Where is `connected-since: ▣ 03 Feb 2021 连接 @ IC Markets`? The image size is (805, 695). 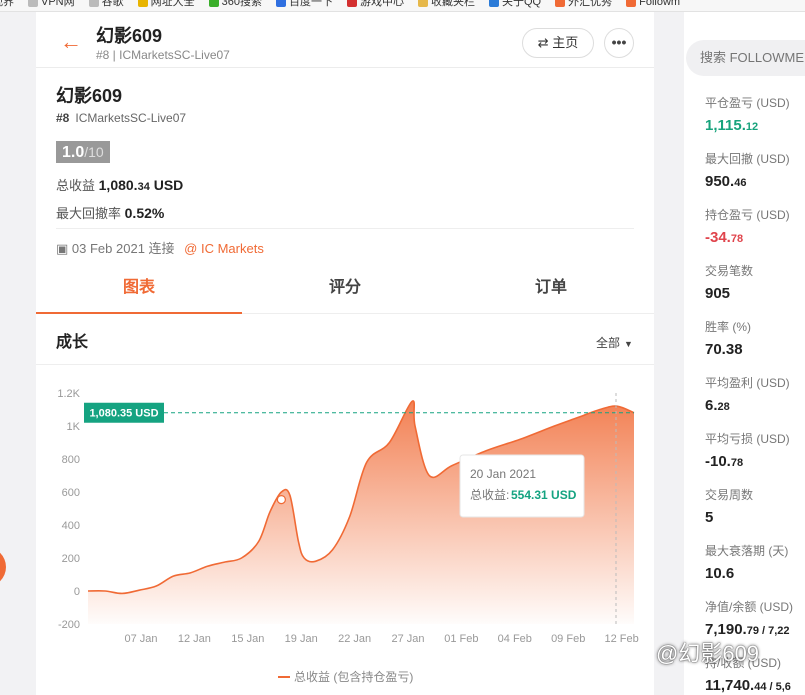
connected-since: ▣ 03 Feb 2021 连接 @ IC Markets is located at coordinates (160, 247).